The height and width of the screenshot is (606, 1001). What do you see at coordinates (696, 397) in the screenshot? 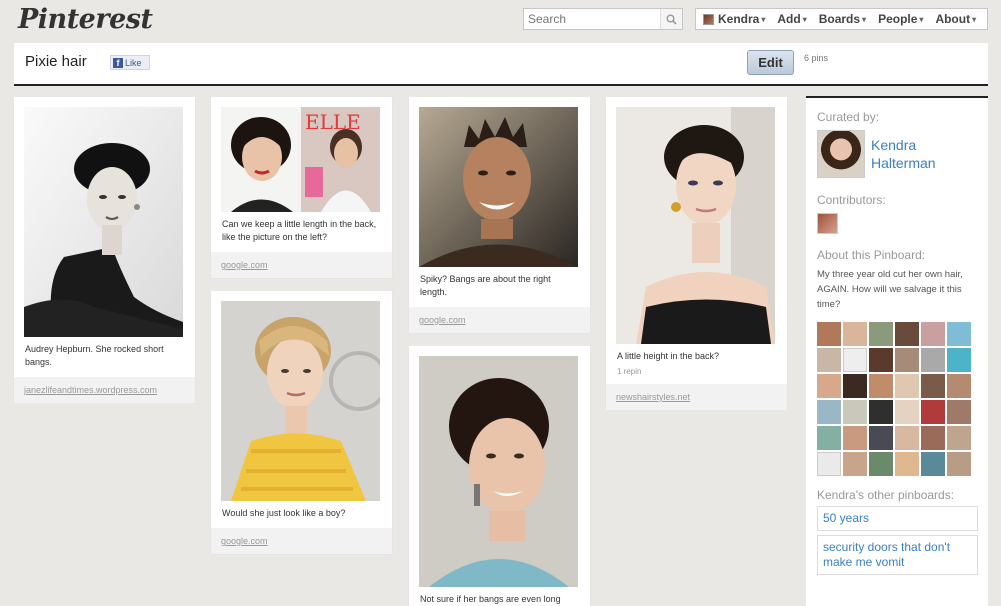
I see `pin-source-link: newshairstyles.net` at bounding box center [696, 397].